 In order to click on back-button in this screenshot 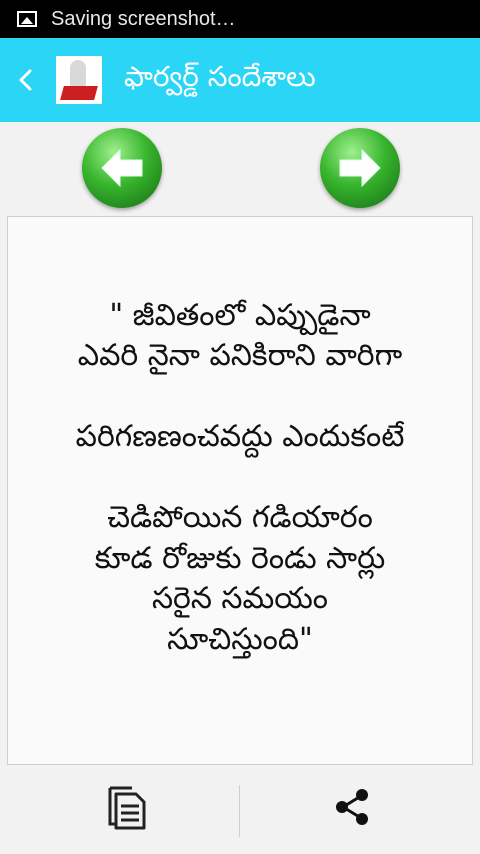, I will do `click(26, 80)`.